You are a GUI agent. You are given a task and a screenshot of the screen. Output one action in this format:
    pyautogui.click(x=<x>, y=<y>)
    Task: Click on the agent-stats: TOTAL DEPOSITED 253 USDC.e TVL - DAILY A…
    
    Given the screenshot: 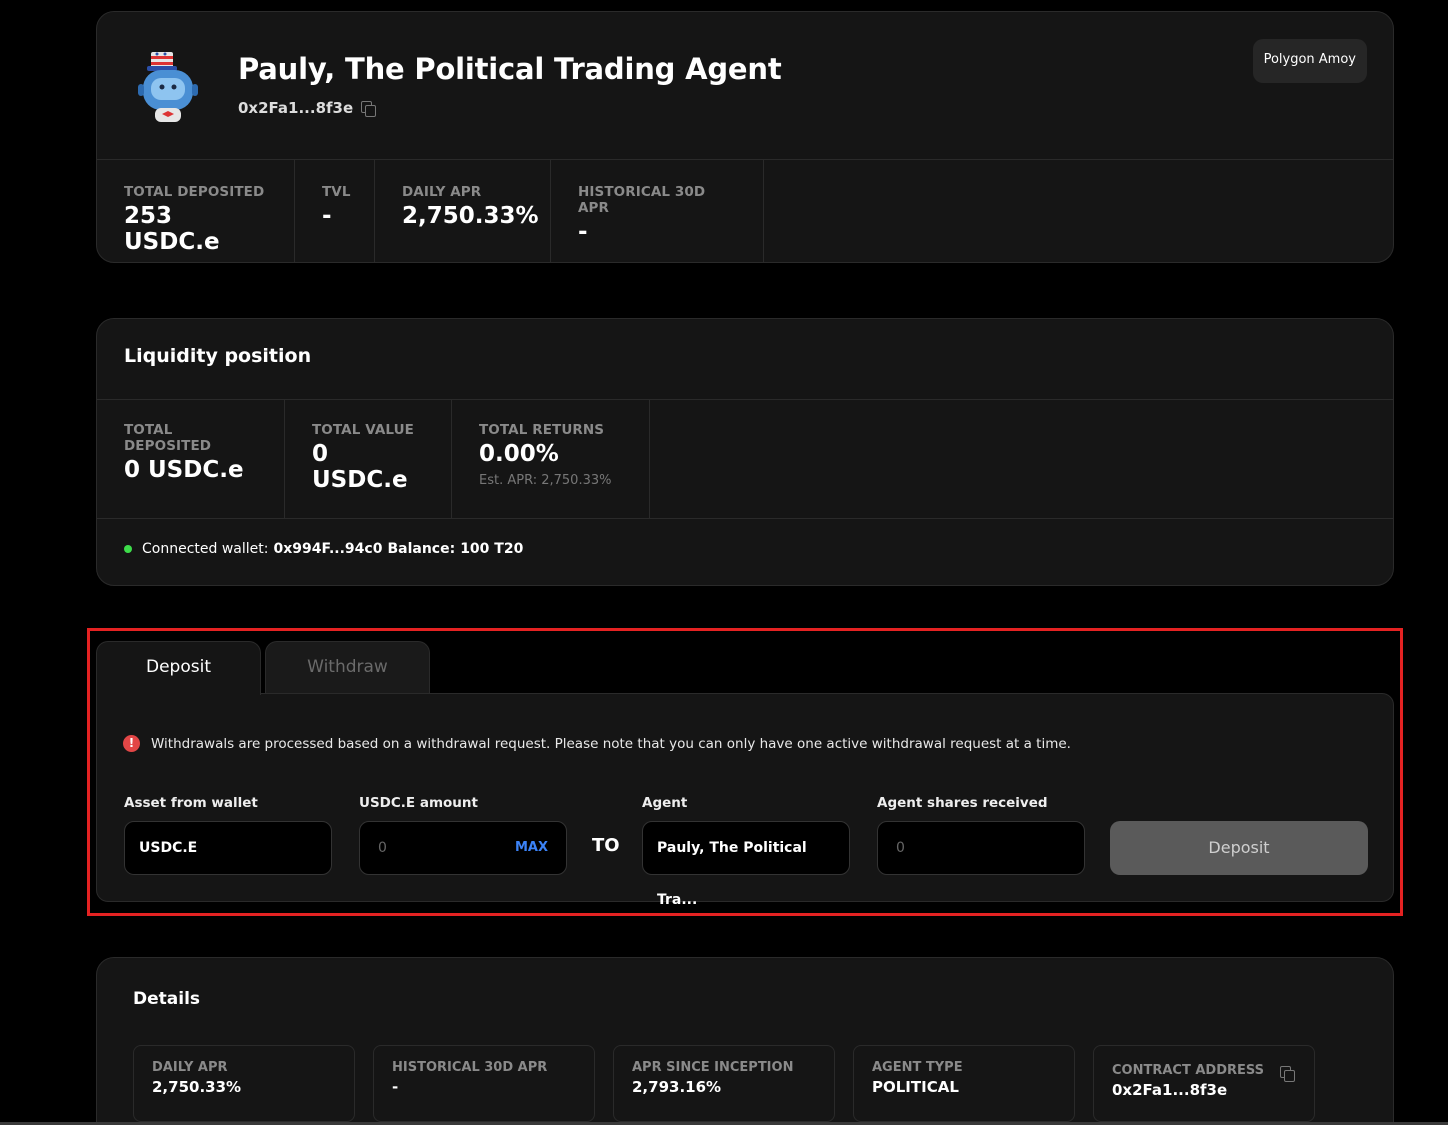 What is the action you would take?
    pyautogui.click(x=430, y=211)
    